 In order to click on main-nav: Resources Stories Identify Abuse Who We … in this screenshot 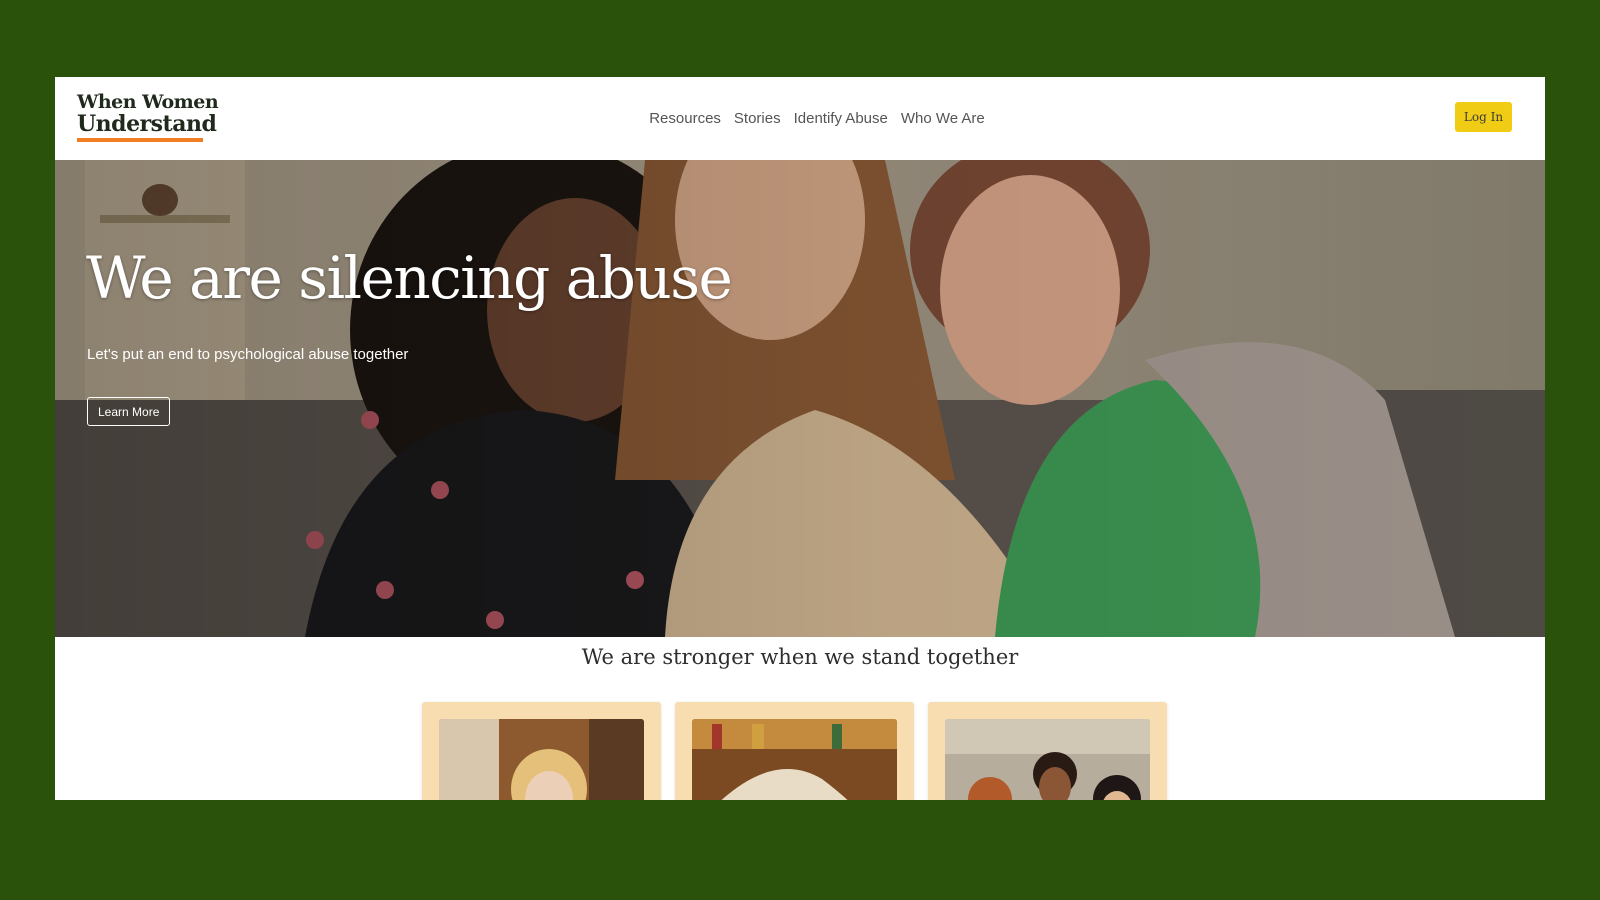, I will do `click(800, 118)`.